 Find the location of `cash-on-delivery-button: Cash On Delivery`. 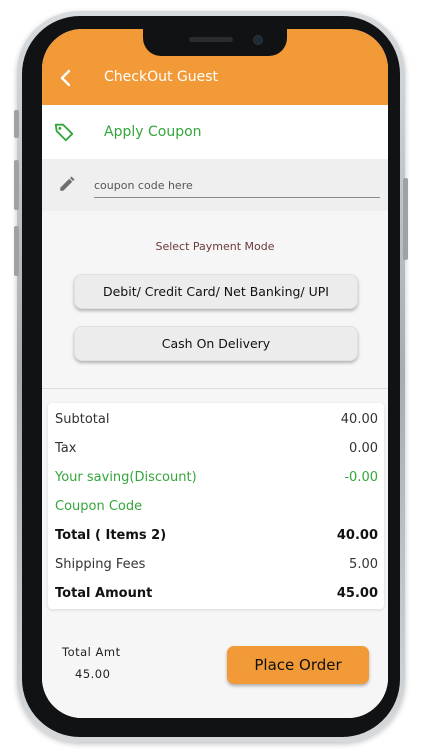

cash-on-delivery-button: Cash On Delivery is located at coordinates (216, 343).